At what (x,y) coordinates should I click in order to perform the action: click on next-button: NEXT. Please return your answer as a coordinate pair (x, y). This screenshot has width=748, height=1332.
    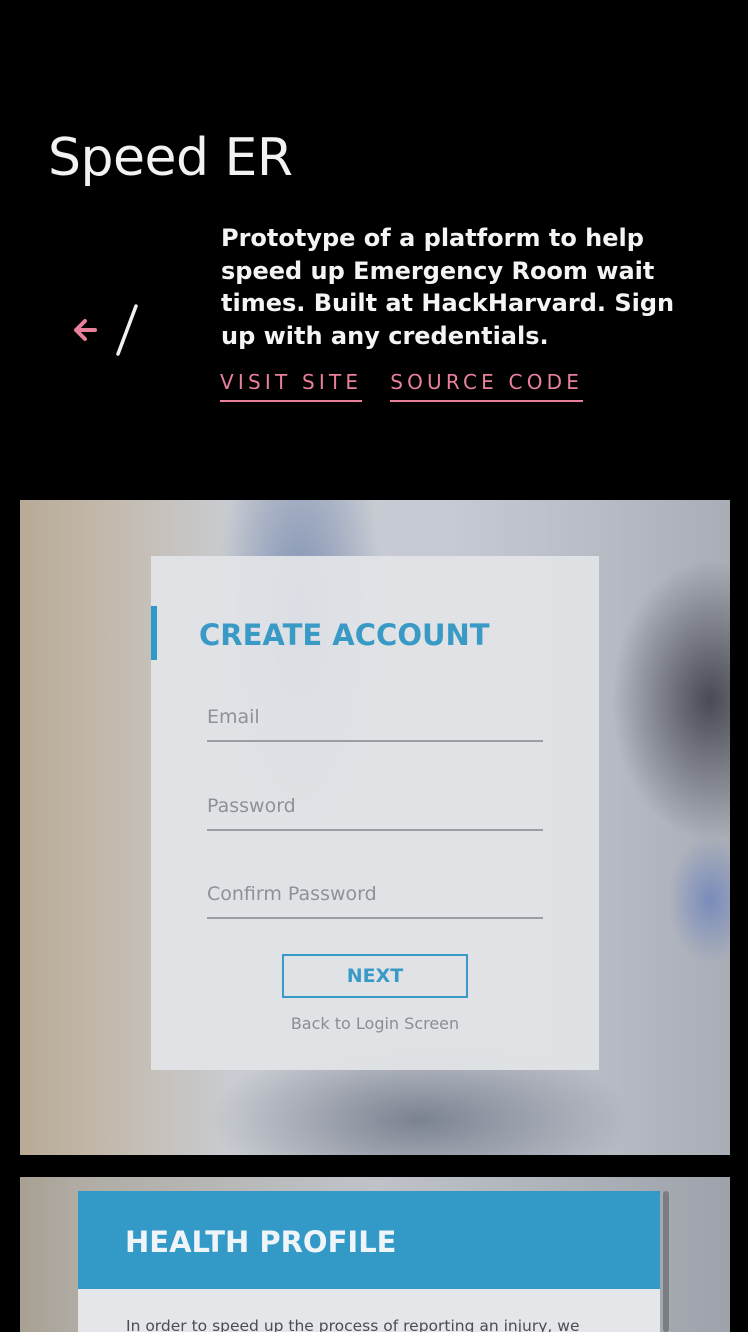
    Looking at the image, I should click on (375, 976).